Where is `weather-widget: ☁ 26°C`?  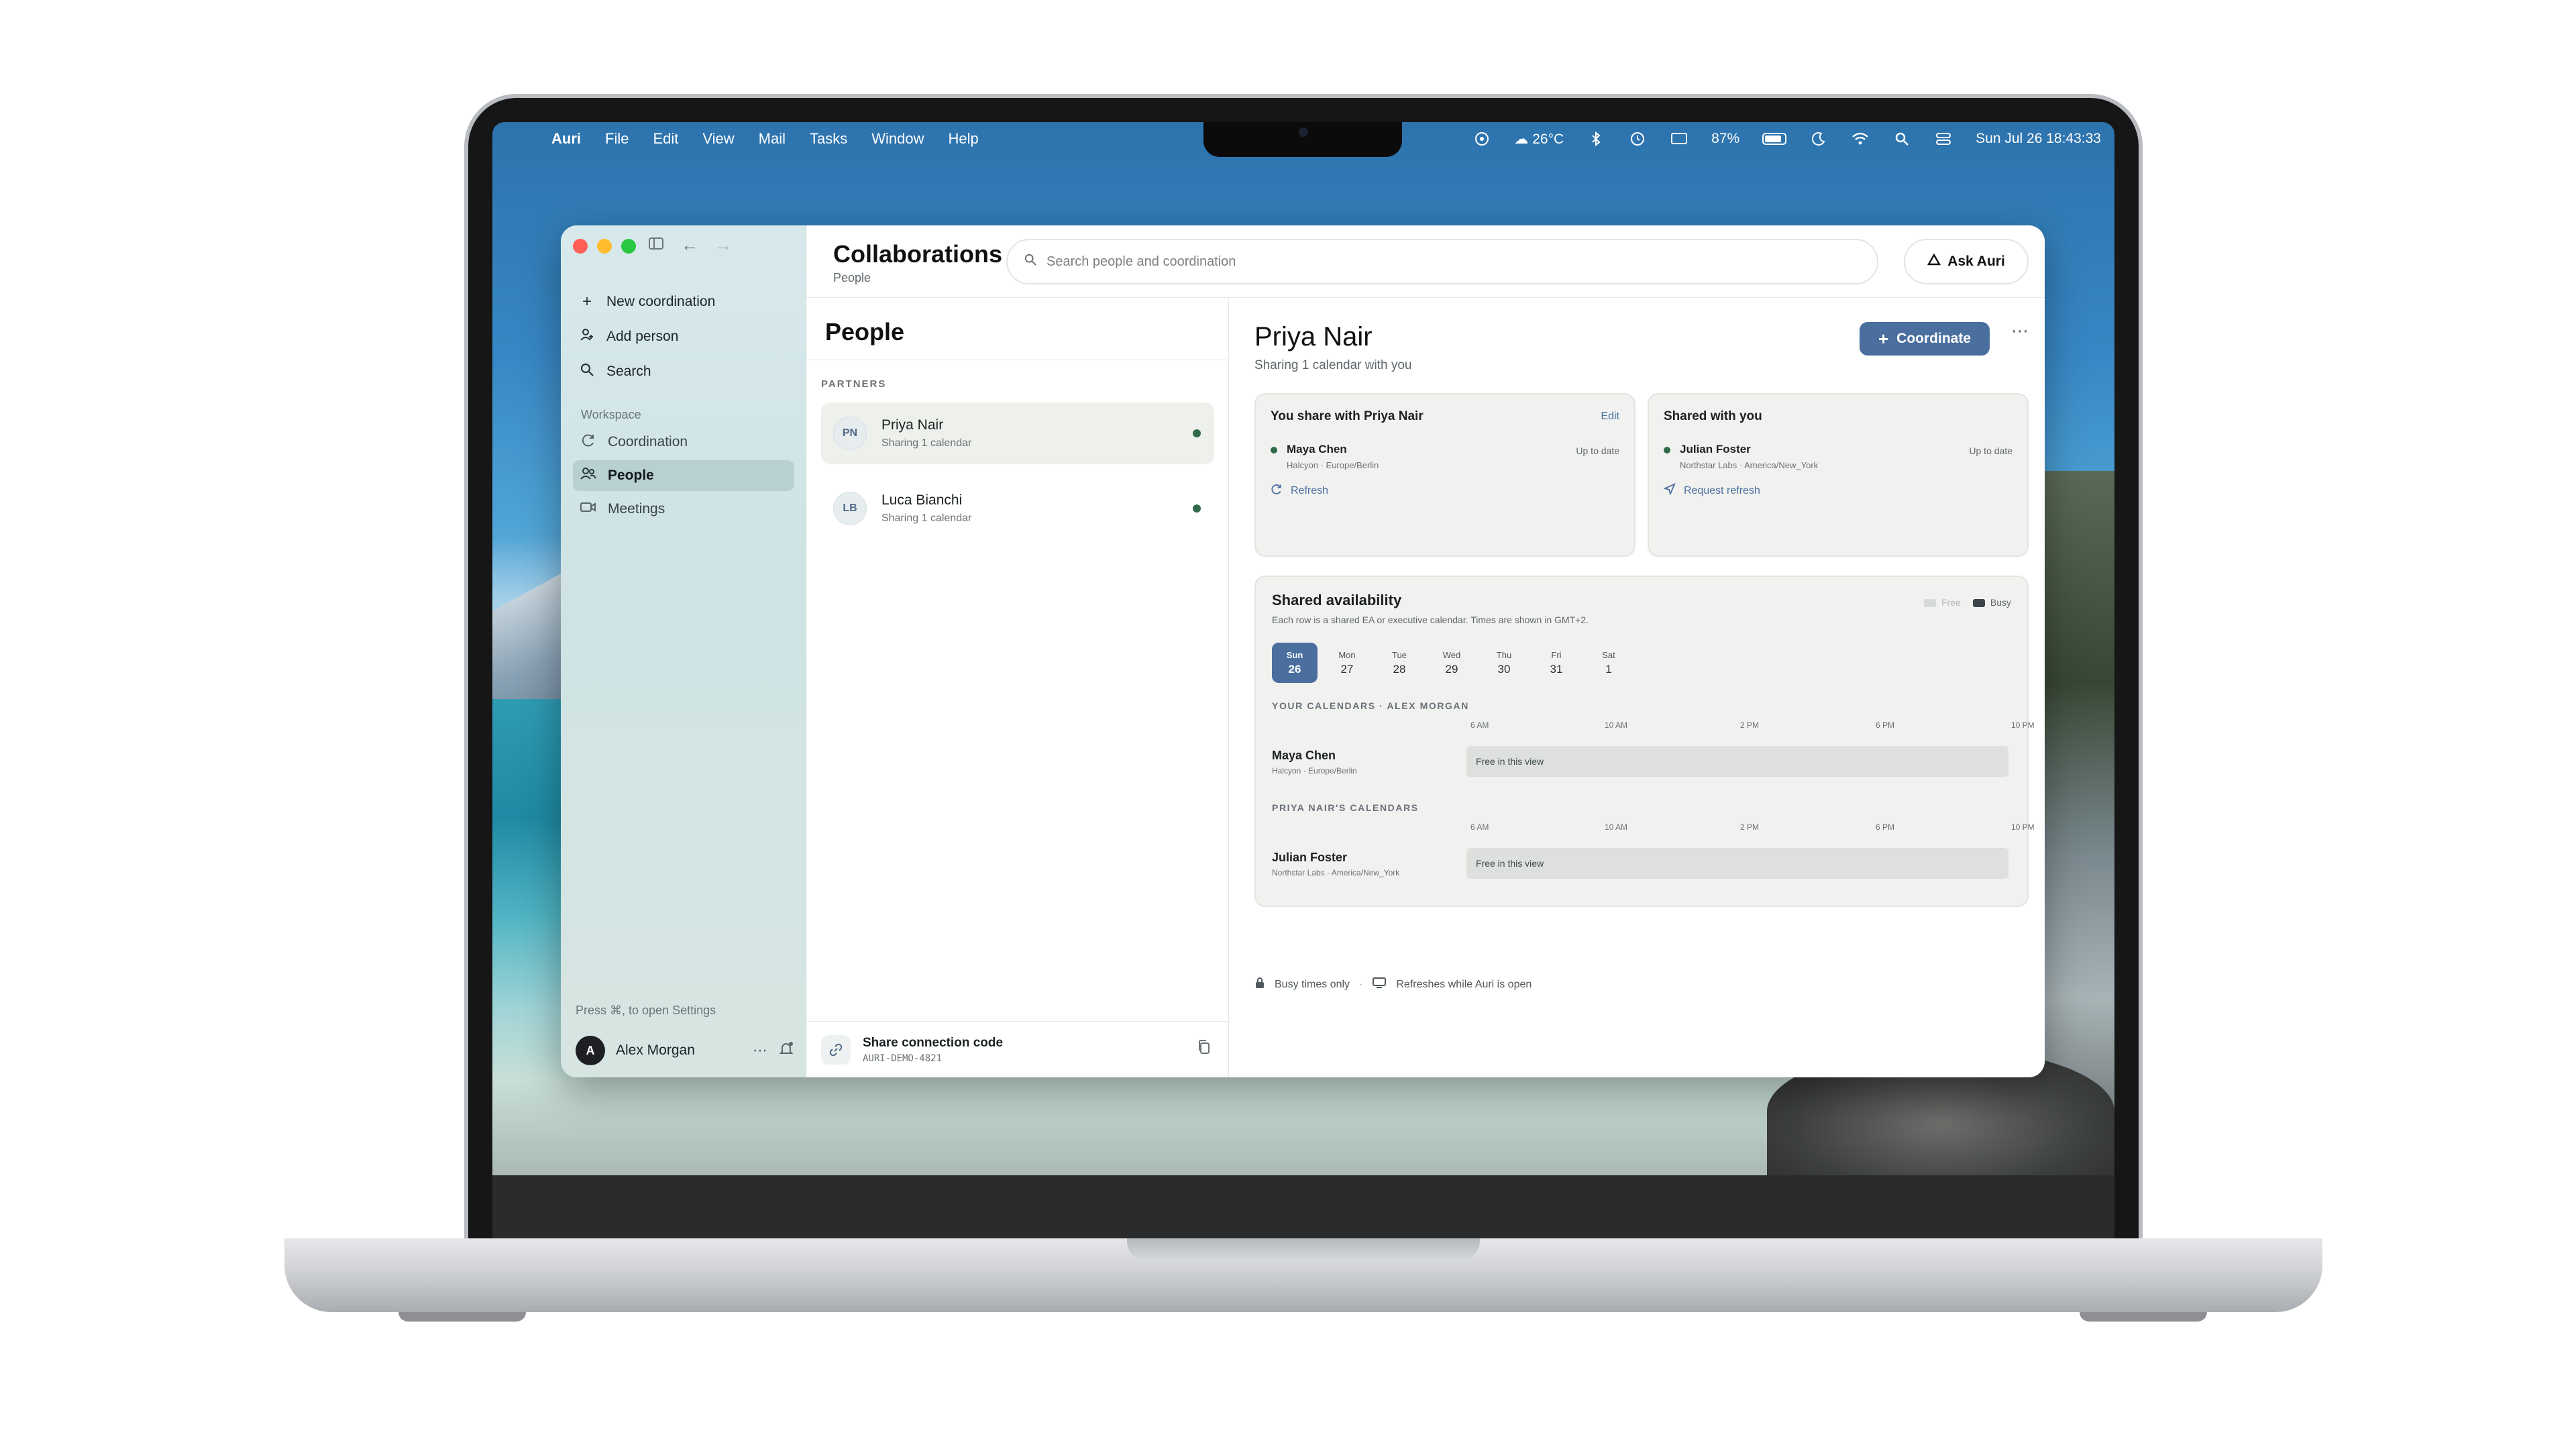
weather-widget: ☁ 26°C is located at coordinates (1539, 139).